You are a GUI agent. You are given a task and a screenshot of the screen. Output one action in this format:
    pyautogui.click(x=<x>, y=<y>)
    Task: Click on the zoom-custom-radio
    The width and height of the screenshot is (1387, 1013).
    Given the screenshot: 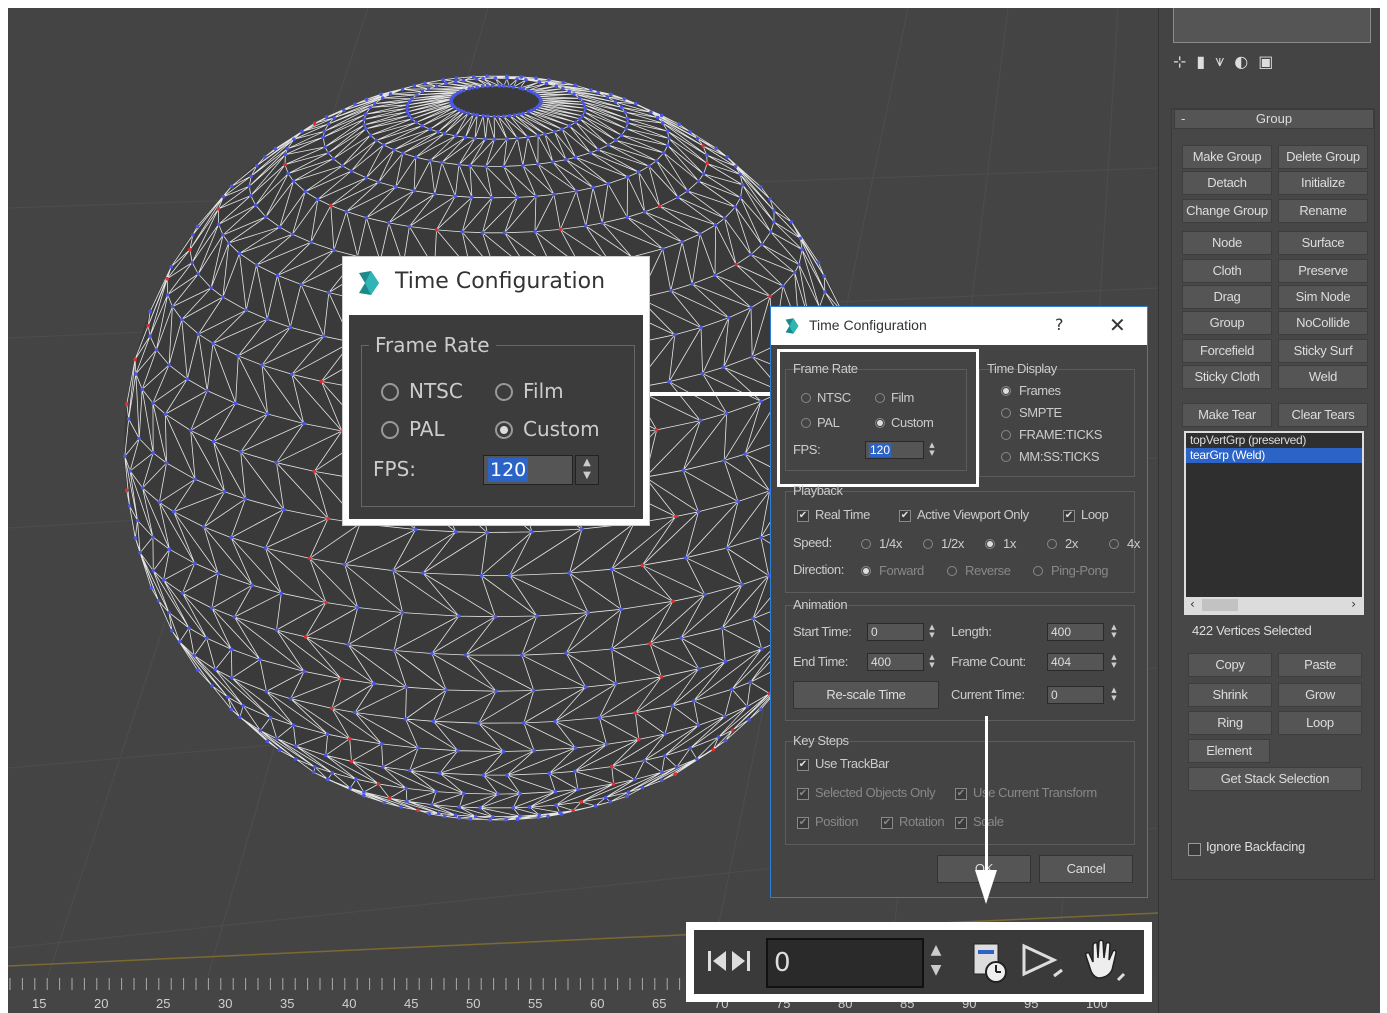 What is the action you would take?
    pyautogui.click(x=504, y=430)
    